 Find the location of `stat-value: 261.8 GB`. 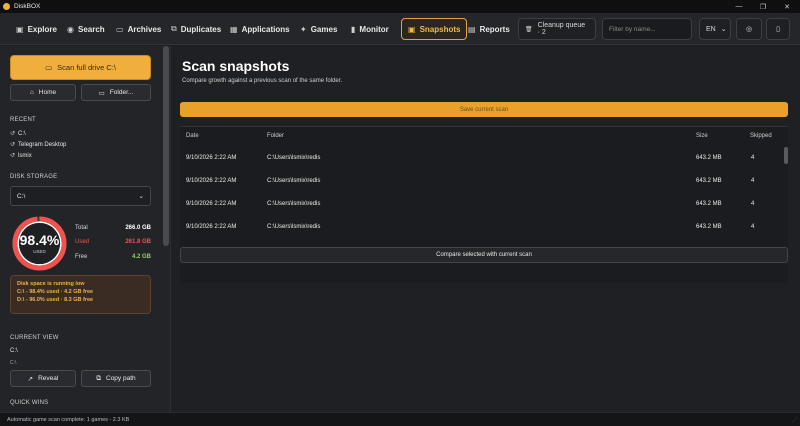

stat-value: 261.8 GB is located at coordinates (138, 242).